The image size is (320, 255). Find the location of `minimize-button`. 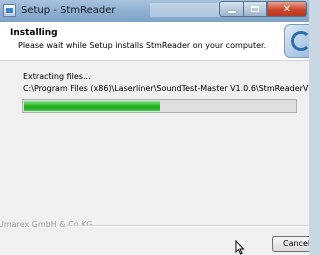

minimize-button is located at coordinates (231, 9).